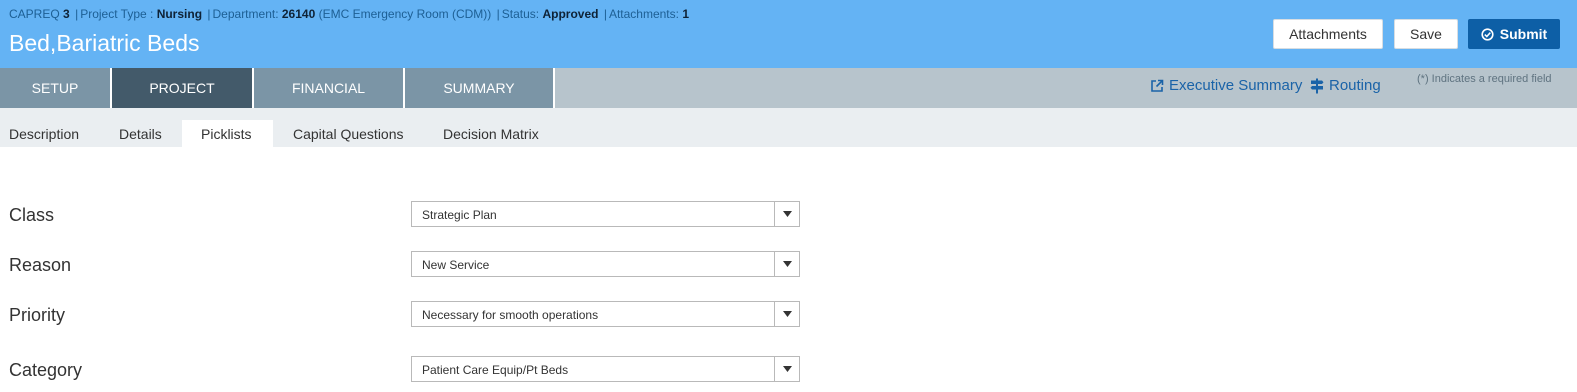 This screenshot has height=392, width=1577. What do you see at coordinates (510, 315) in the screenshot?
I see `priority-select-value: Necessary for smooth operations` at bounding box center [510, 315].